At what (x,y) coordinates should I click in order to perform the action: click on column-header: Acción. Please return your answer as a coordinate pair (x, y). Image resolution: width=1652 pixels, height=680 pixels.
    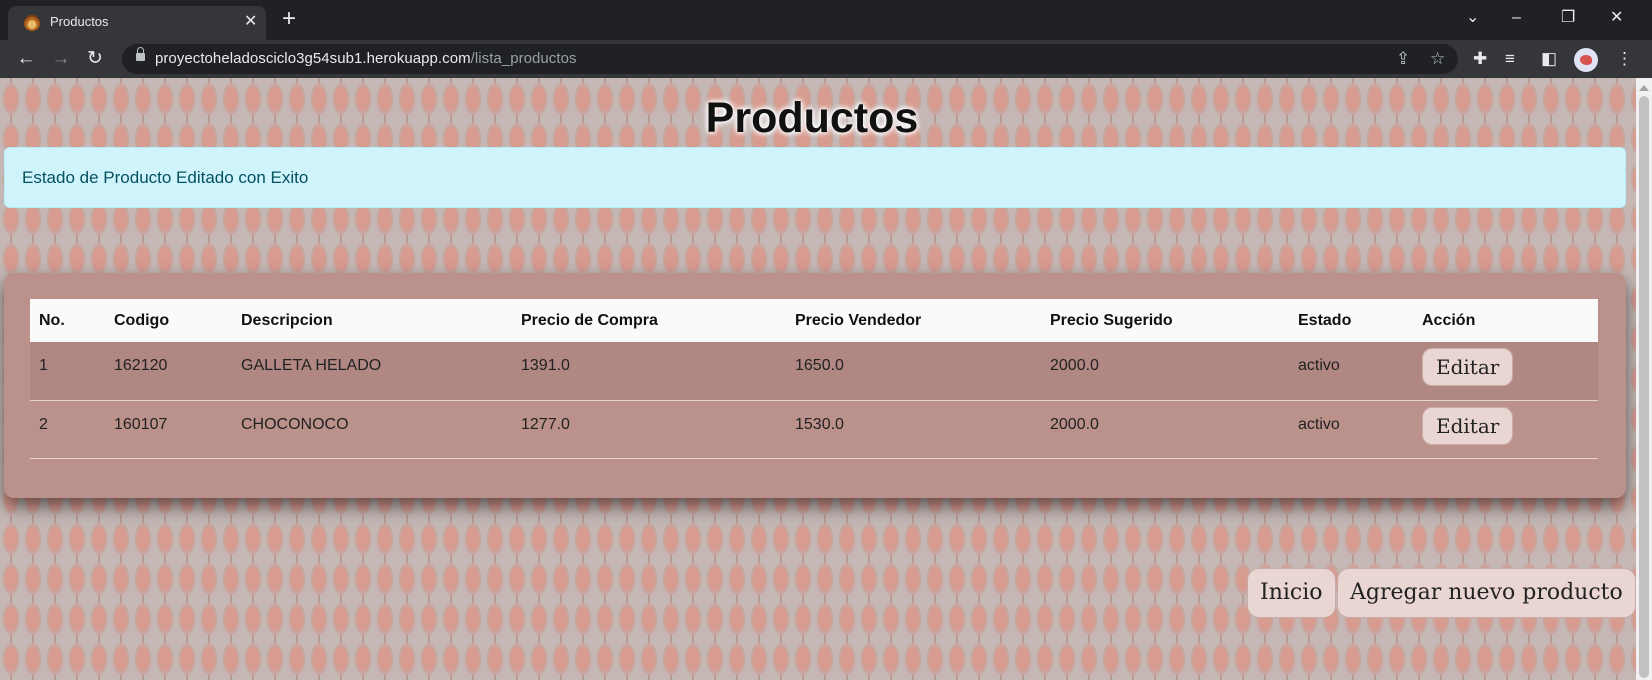
    Looking at the image, I should click on (1449, 320).